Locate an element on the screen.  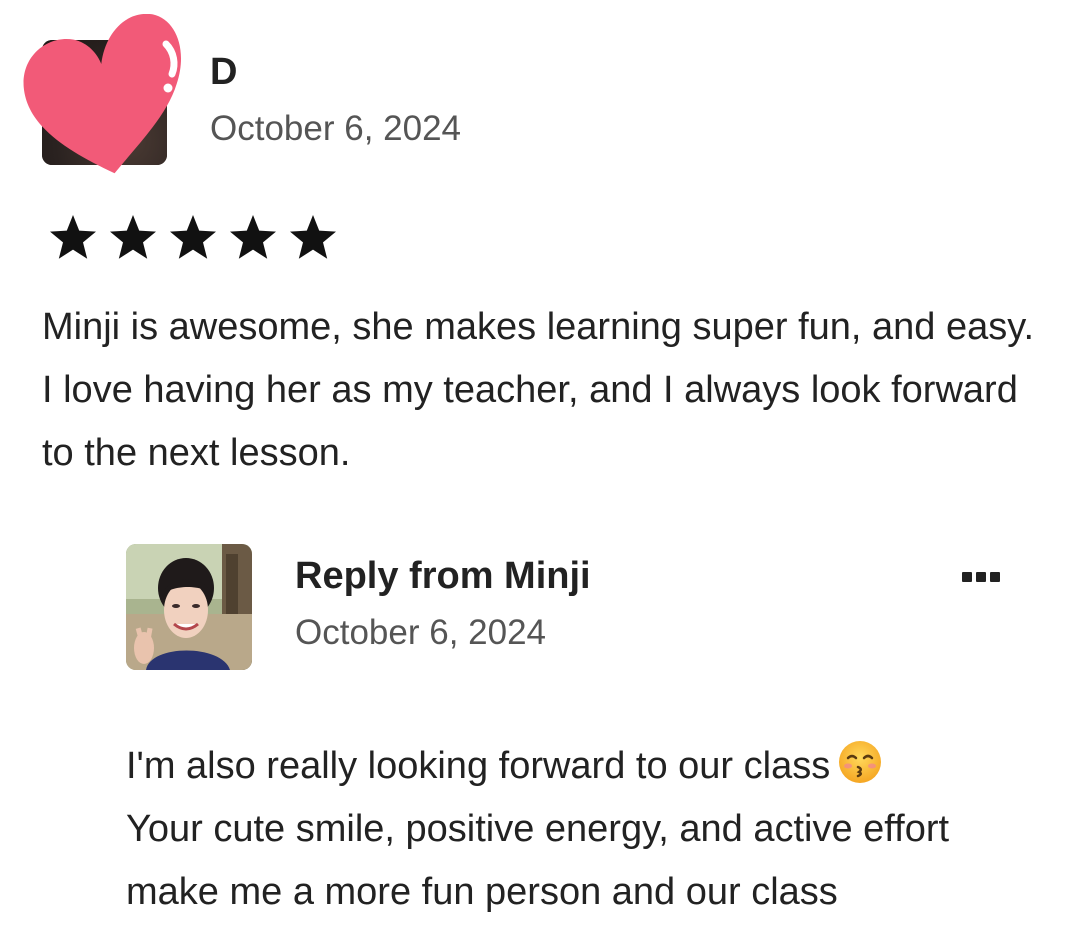
tutor-photo is located at coordinates (189, 607).